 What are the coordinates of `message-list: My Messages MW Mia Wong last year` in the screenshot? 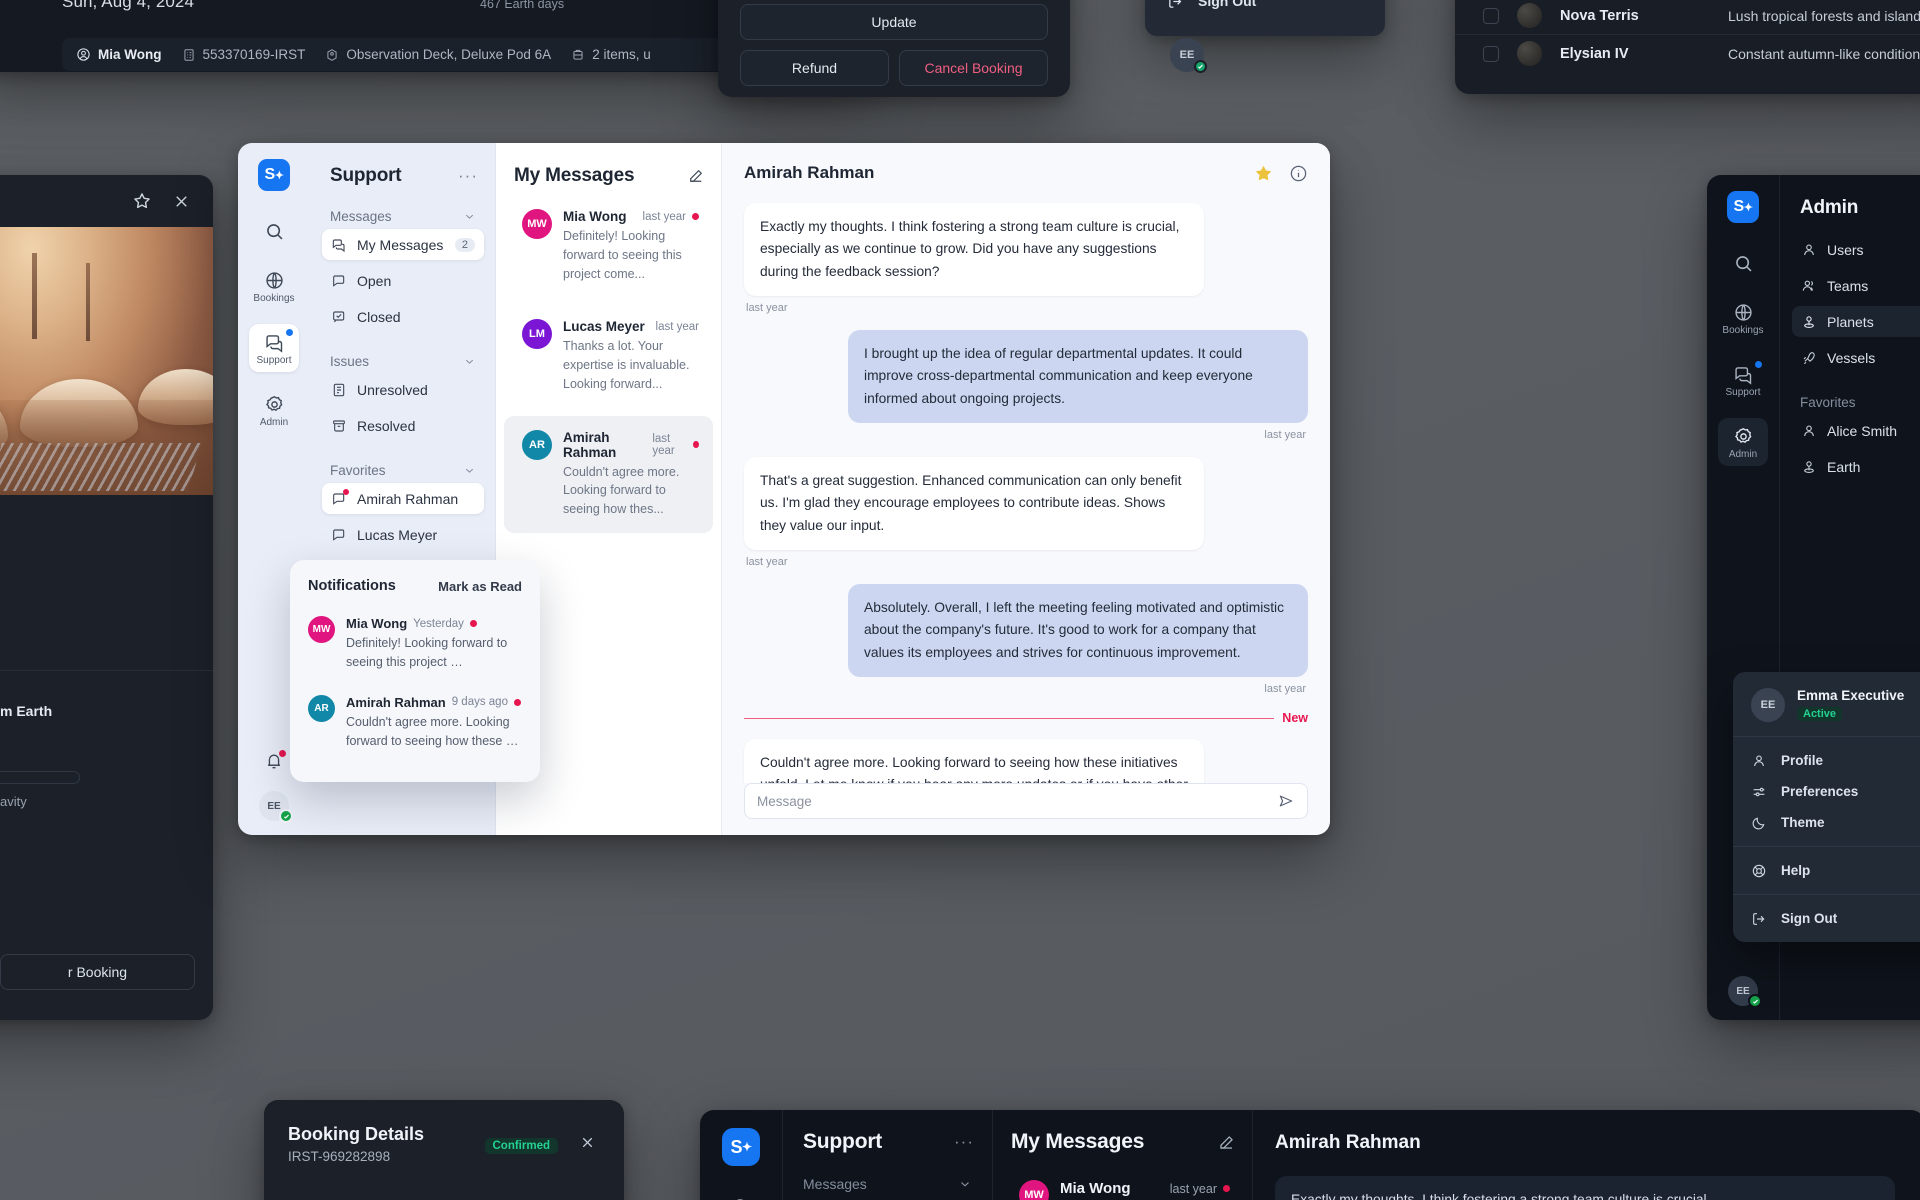 It's located at (1122, 1155).